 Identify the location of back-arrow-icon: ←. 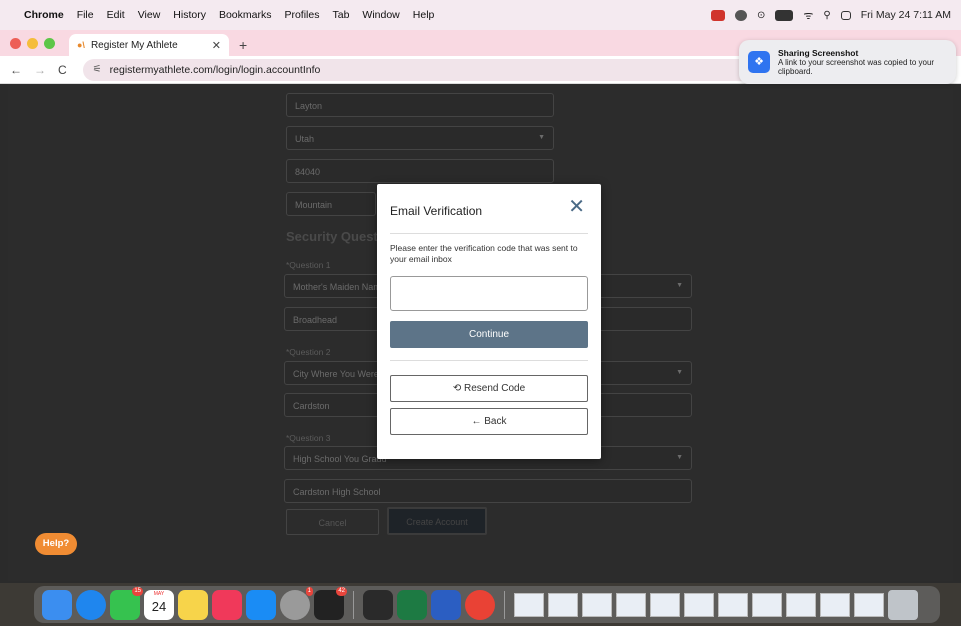
(16, 70).